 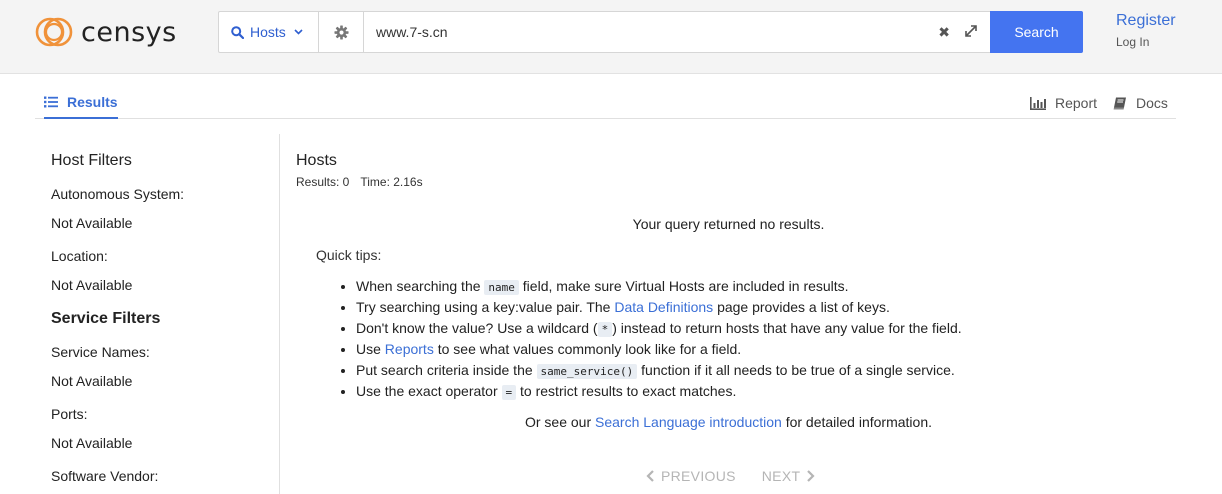 I want to click on tip-text: page provides a list of keys., so click(x=801, y=307).